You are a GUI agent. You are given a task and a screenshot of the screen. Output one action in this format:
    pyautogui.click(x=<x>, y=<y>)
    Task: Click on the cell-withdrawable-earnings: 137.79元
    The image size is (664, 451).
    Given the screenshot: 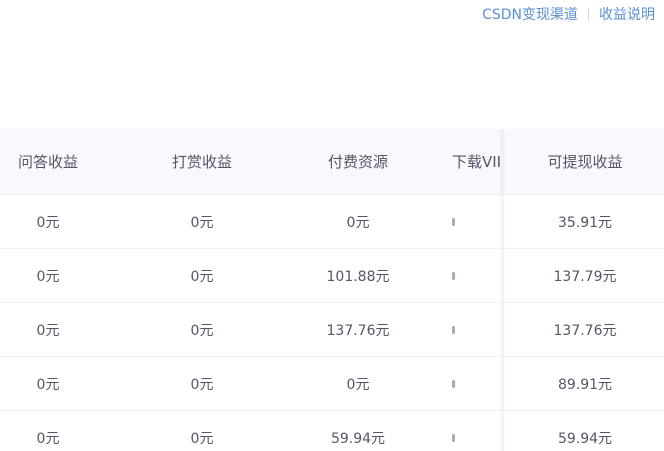 What is the action you would take?
    pyautogui.click(x=585, y=276)
    